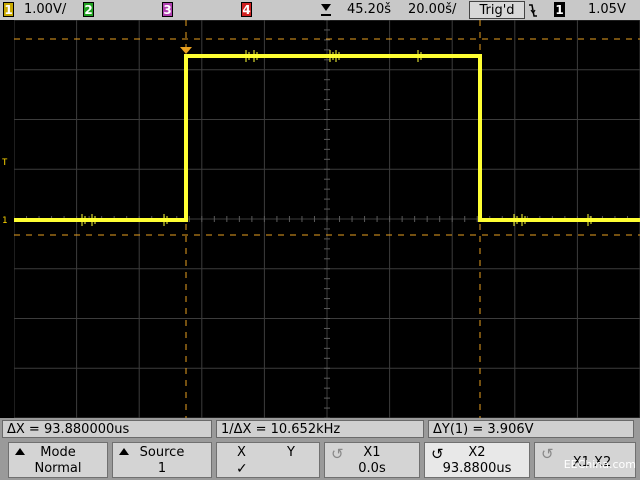  I want to click on x2-value: 93.8800us, so click(477, 468).